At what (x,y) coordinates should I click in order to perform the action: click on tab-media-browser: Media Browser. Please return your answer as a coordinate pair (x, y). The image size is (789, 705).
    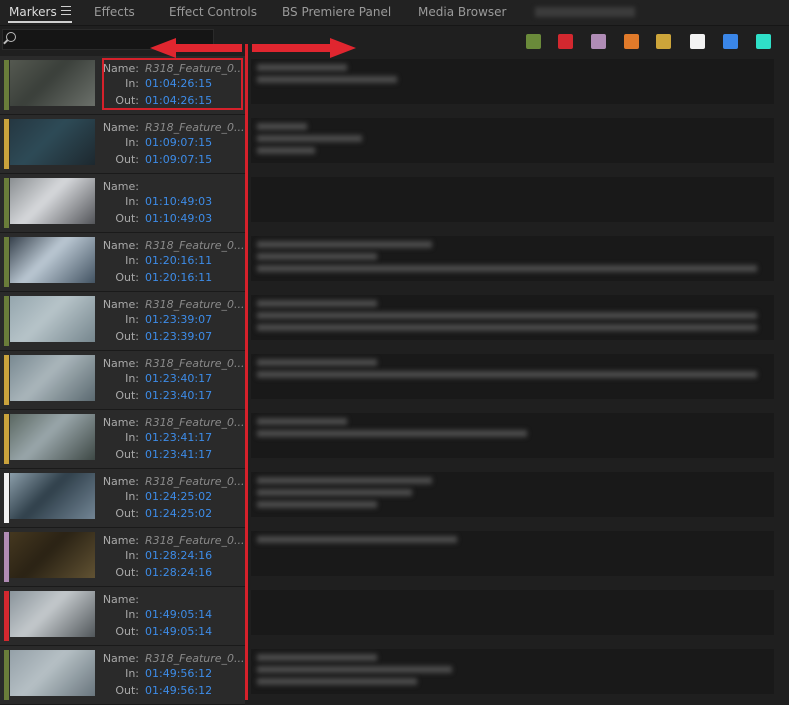
    Looking at the image, I should click on (462, 12).